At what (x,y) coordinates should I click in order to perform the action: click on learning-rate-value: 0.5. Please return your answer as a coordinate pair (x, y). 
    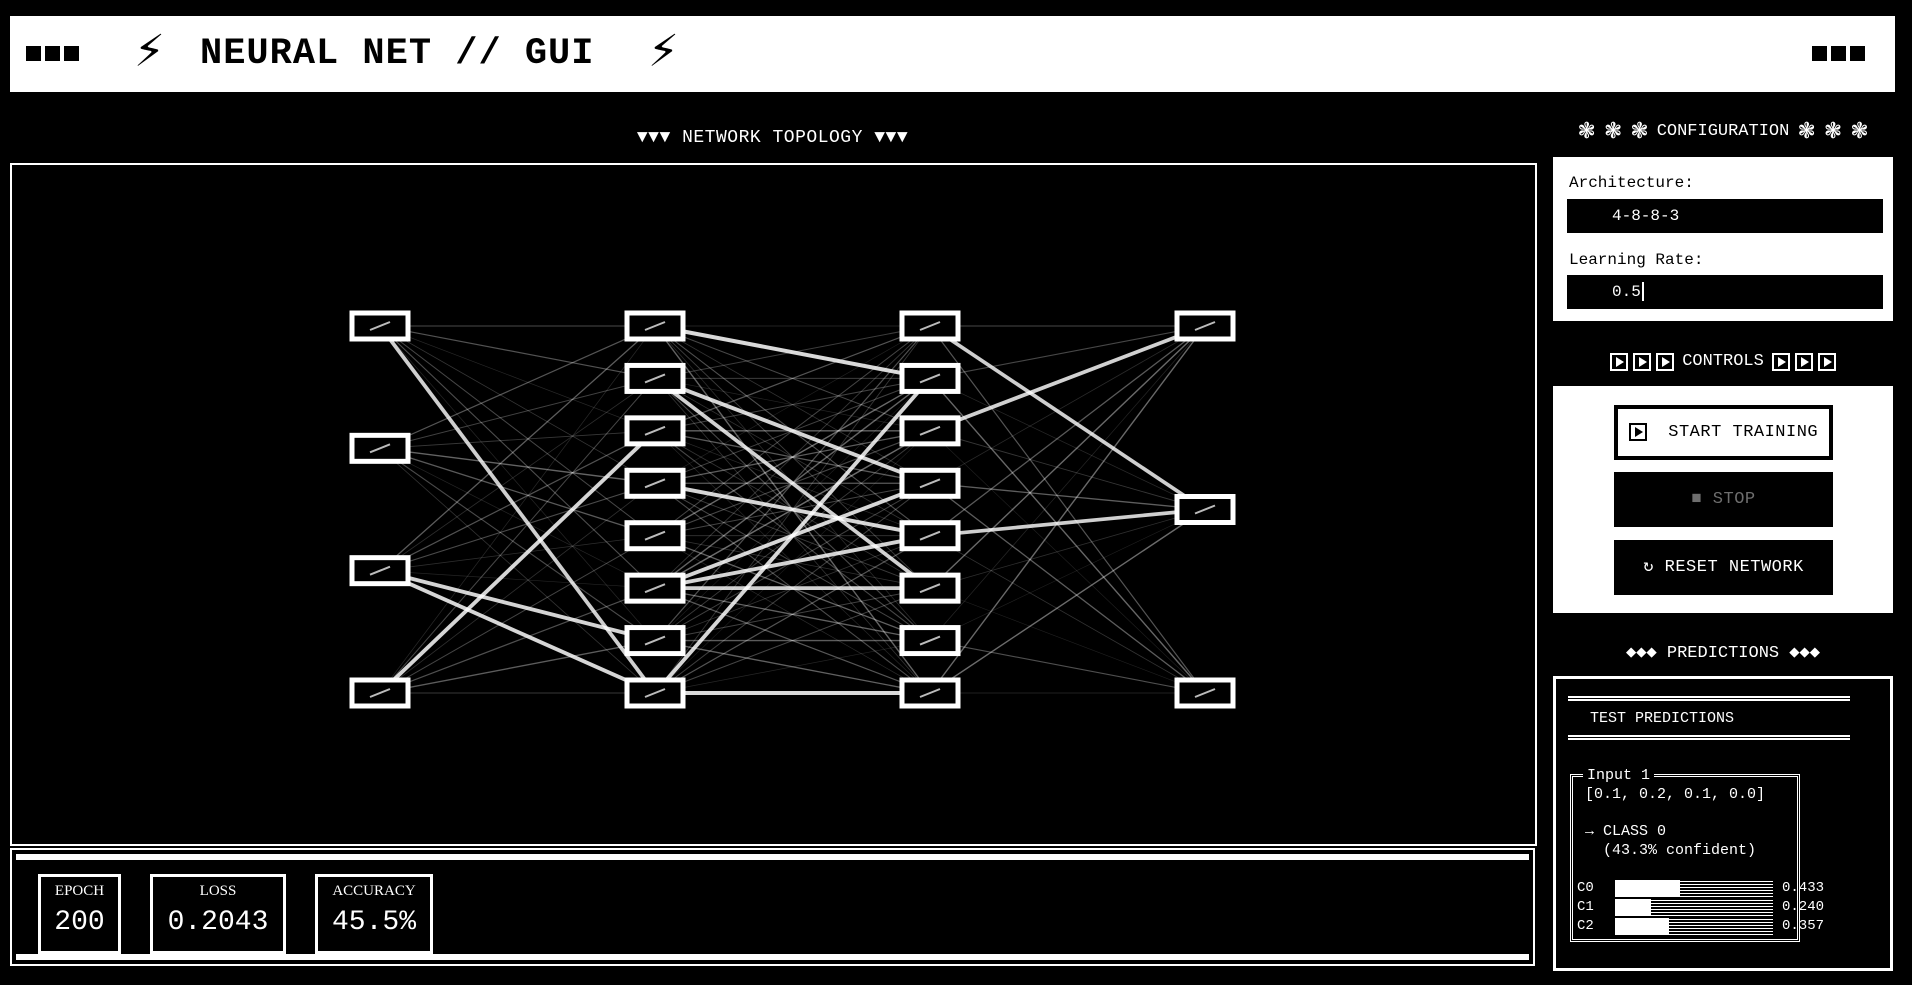
    Looking at the image, I should click on (1626, 292).